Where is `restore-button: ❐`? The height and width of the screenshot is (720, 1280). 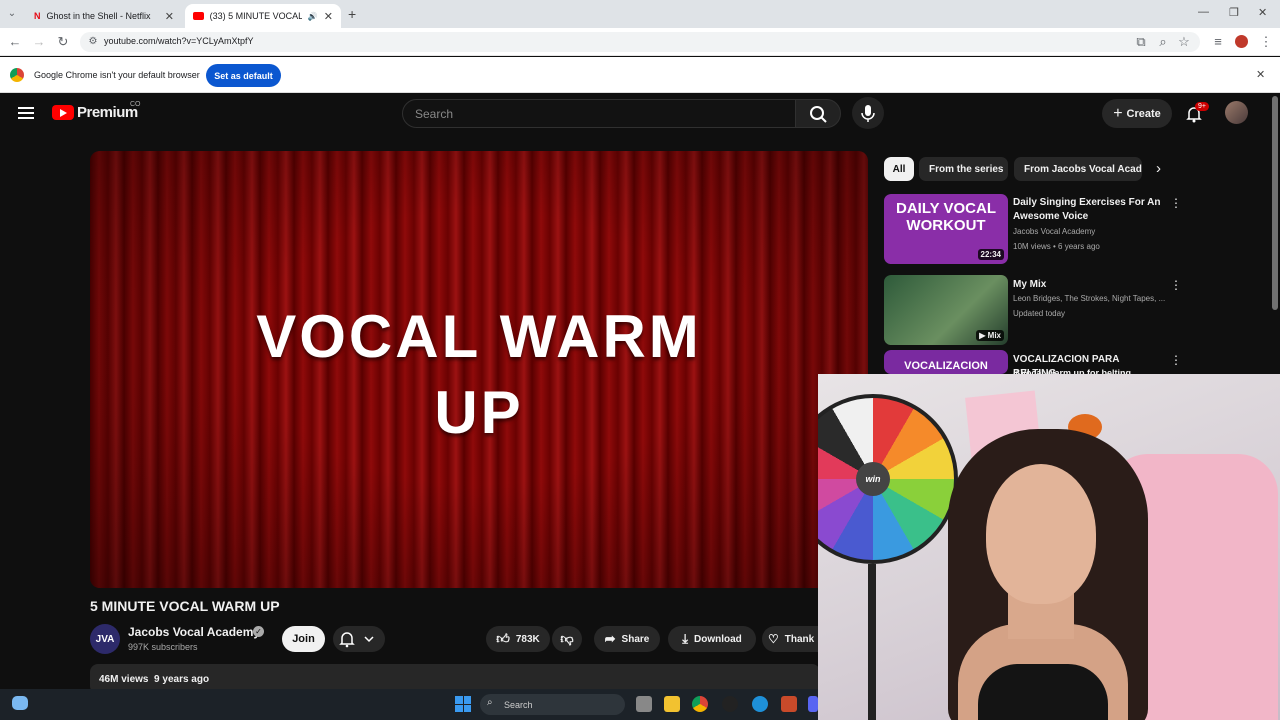 restore-button: ❐ is located at coordinates (1234, 12).